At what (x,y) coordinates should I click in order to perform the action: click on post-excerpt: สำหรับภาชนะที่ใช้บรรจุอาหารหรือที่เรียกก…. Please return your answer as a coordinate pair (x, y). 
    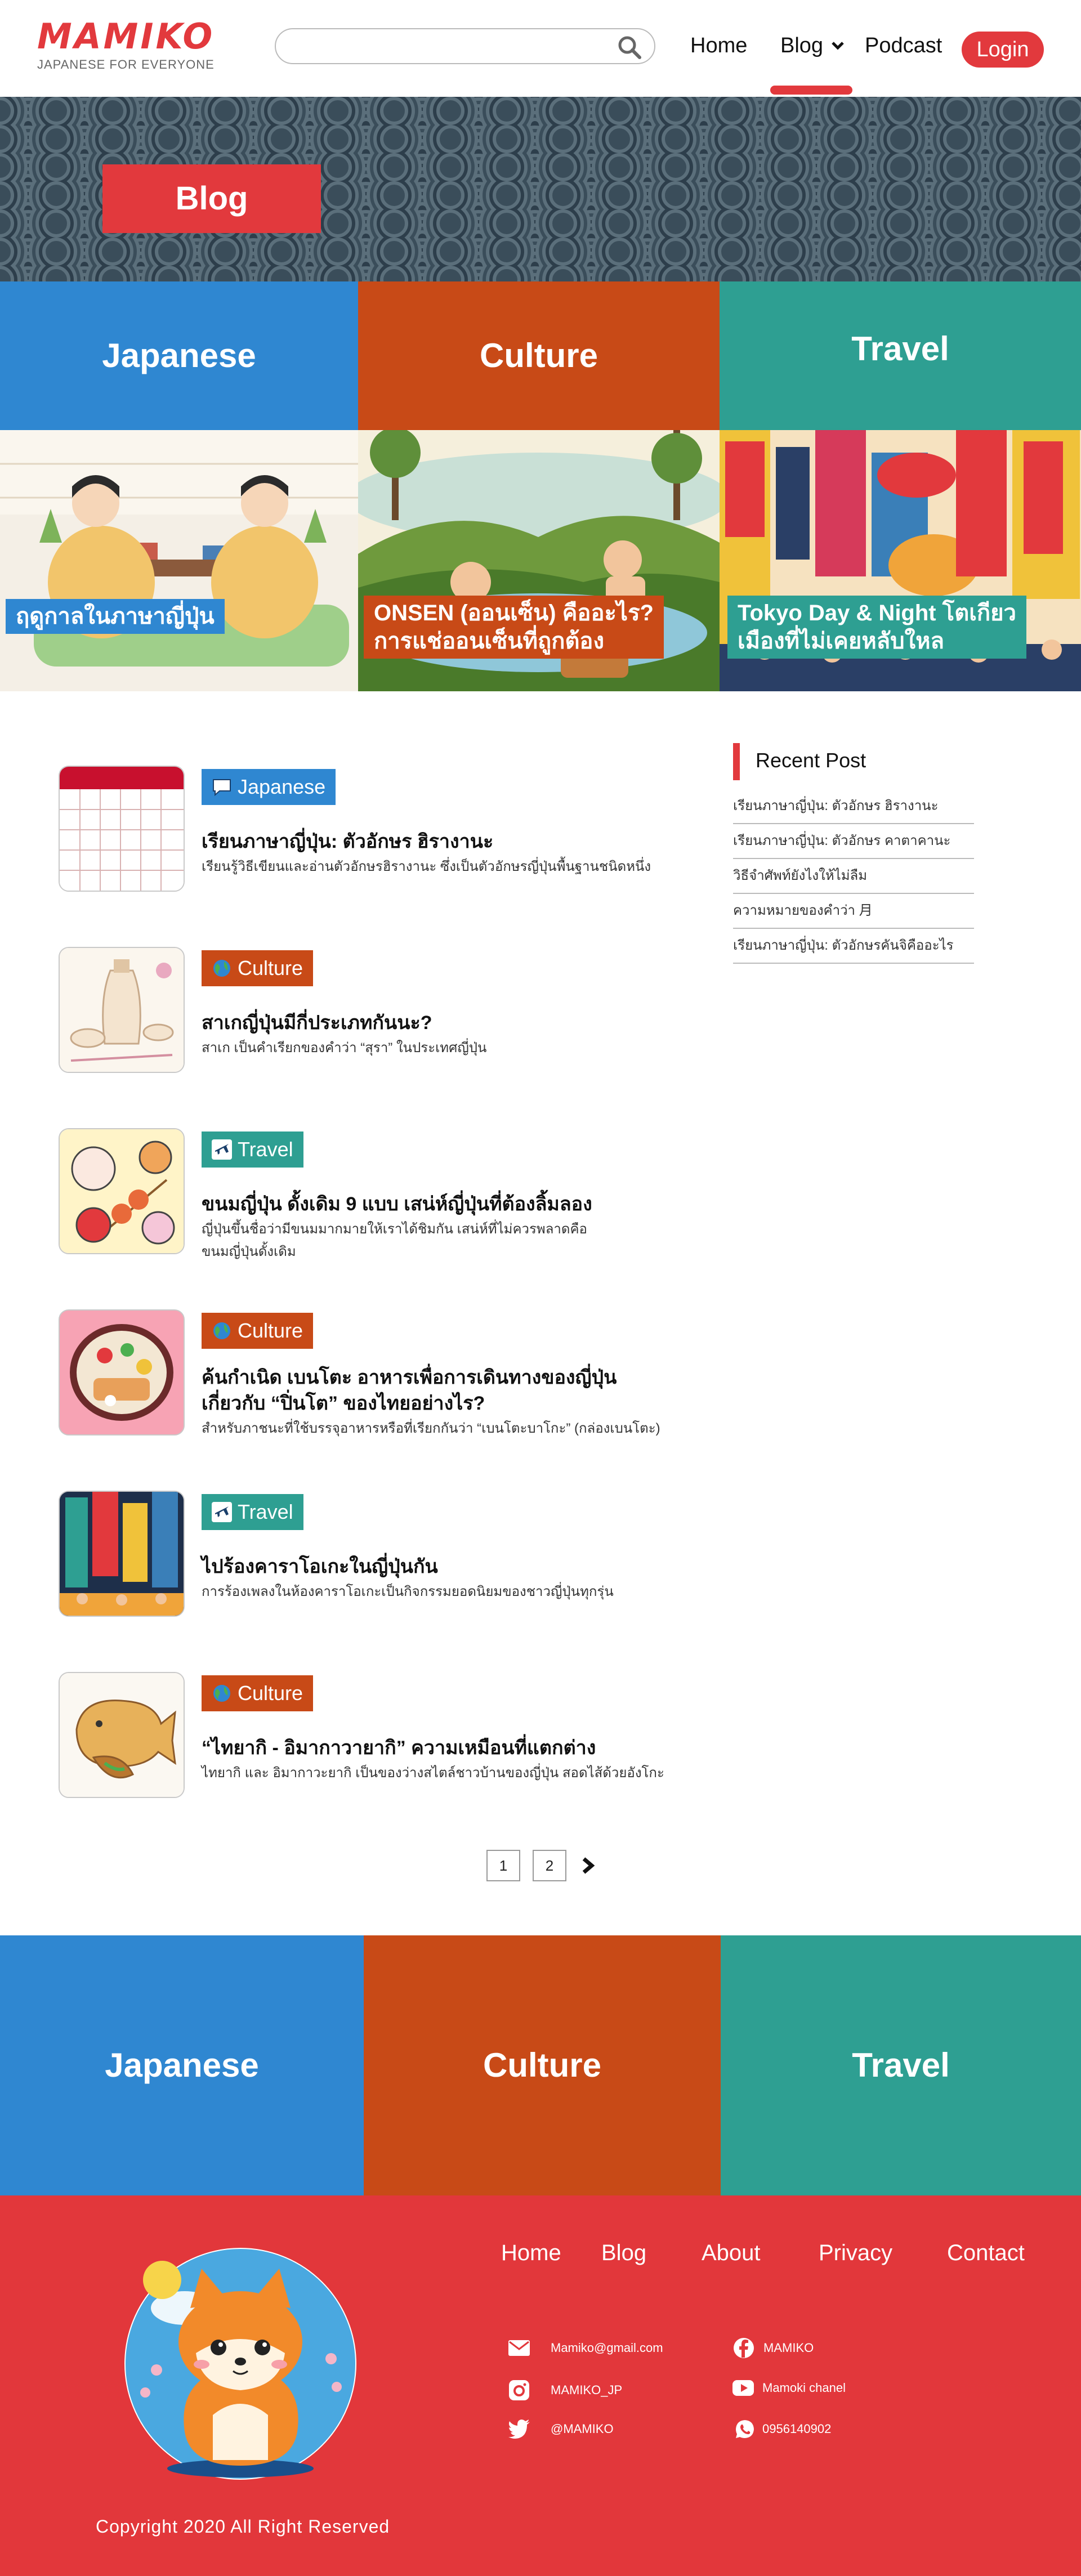
    Looking at the image, I should click on (431, 1428).